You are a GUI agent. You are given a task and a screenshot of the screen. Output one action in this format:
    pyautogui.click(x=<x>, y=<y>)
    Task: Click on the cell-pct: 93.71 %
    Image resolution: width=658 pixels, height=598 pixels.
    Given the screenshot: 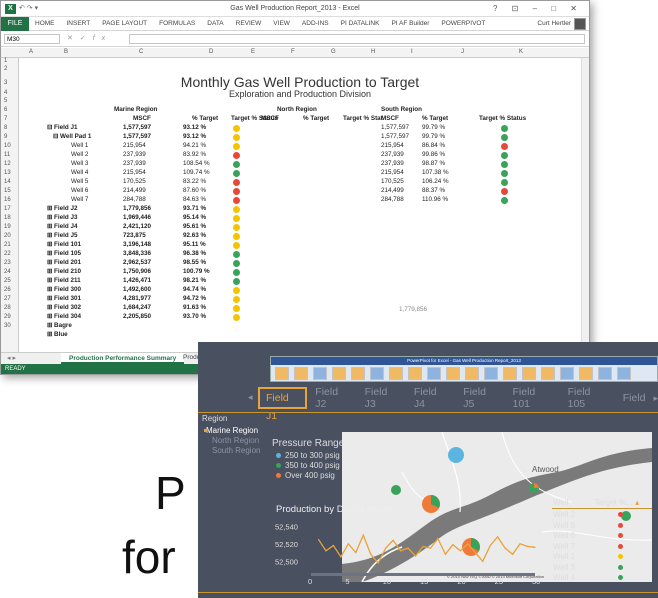 What is the action you would take?
    pyautogui.click(x=194, y=208)
    